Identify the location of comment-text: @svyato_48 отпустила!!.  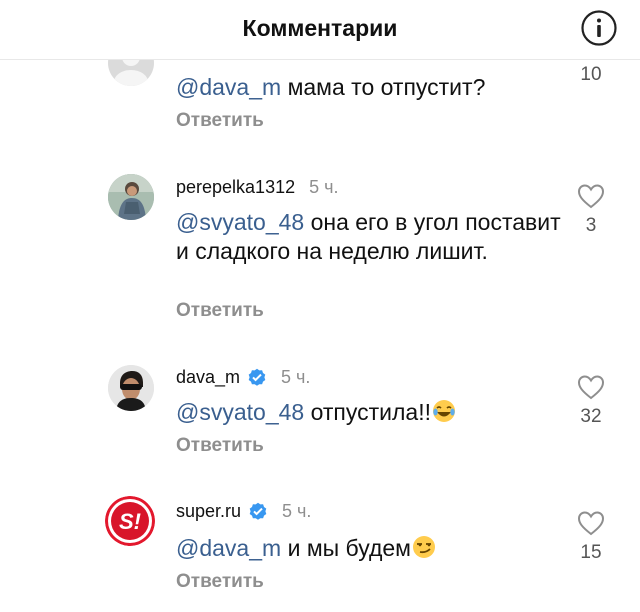
(371, 412).